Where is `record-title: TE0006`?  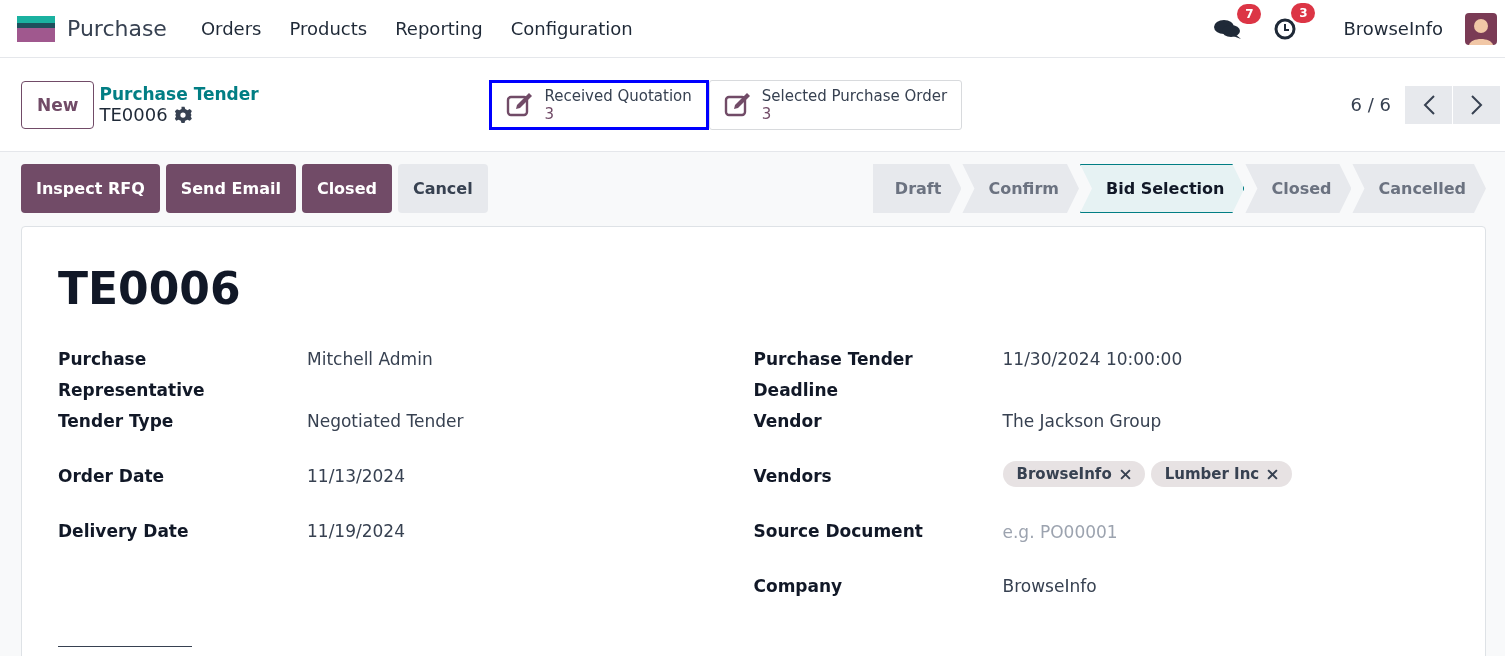 record-title: TE0006 is located at coordinates (150, 288).